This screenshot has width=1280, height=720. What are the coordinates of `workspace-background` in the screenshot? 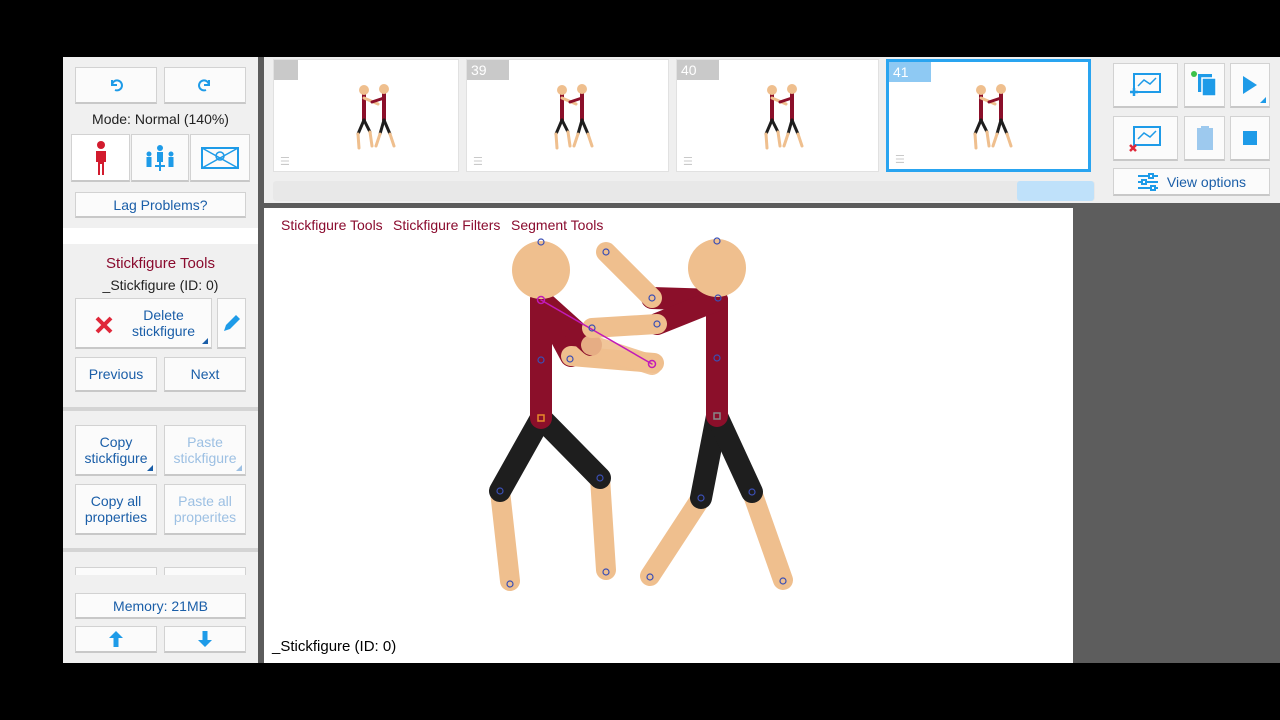 It's located at (1176, 433).